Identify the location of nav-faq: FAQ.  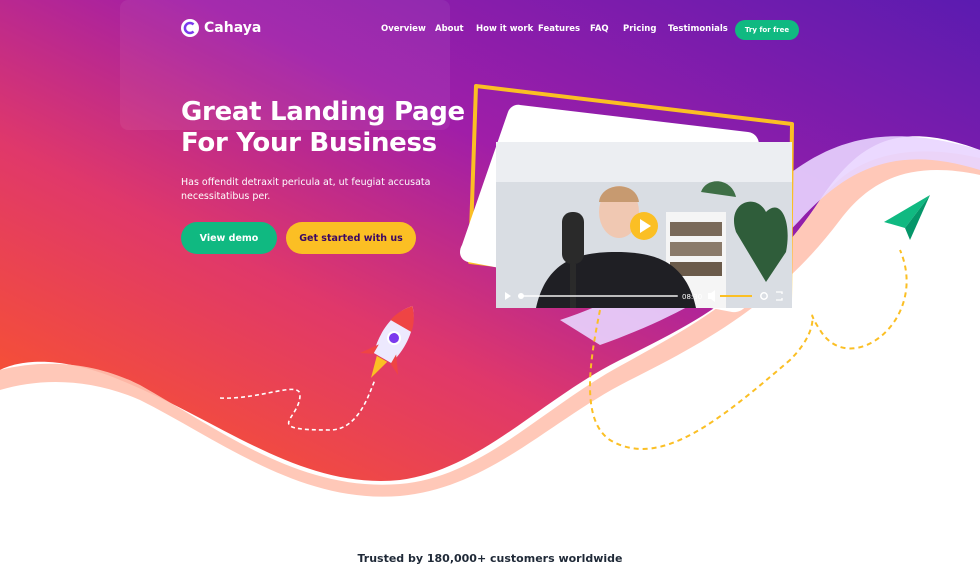
(599, 29).